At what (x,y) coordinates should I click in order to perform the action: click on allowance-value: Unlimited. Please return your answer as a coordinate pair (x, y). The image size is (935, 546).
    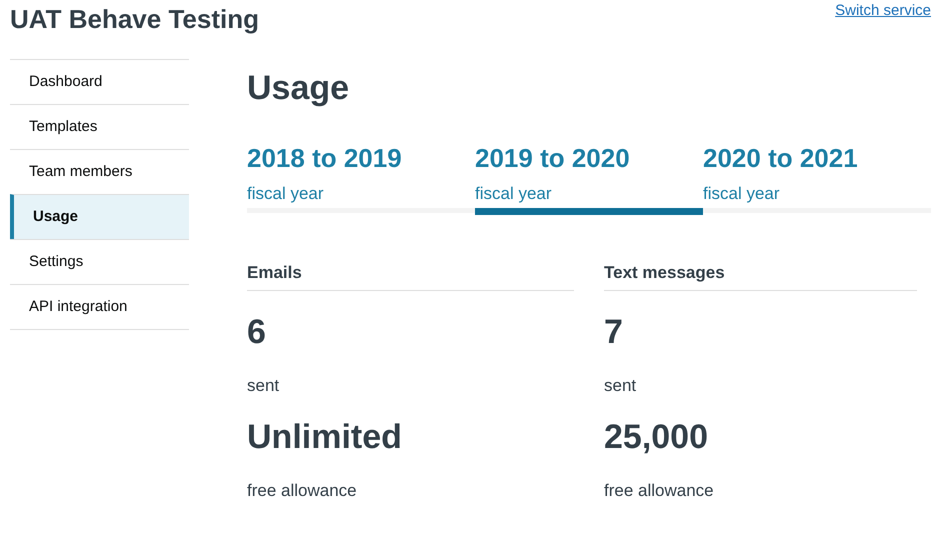
    Looking at the image, I should click on (325, 437).